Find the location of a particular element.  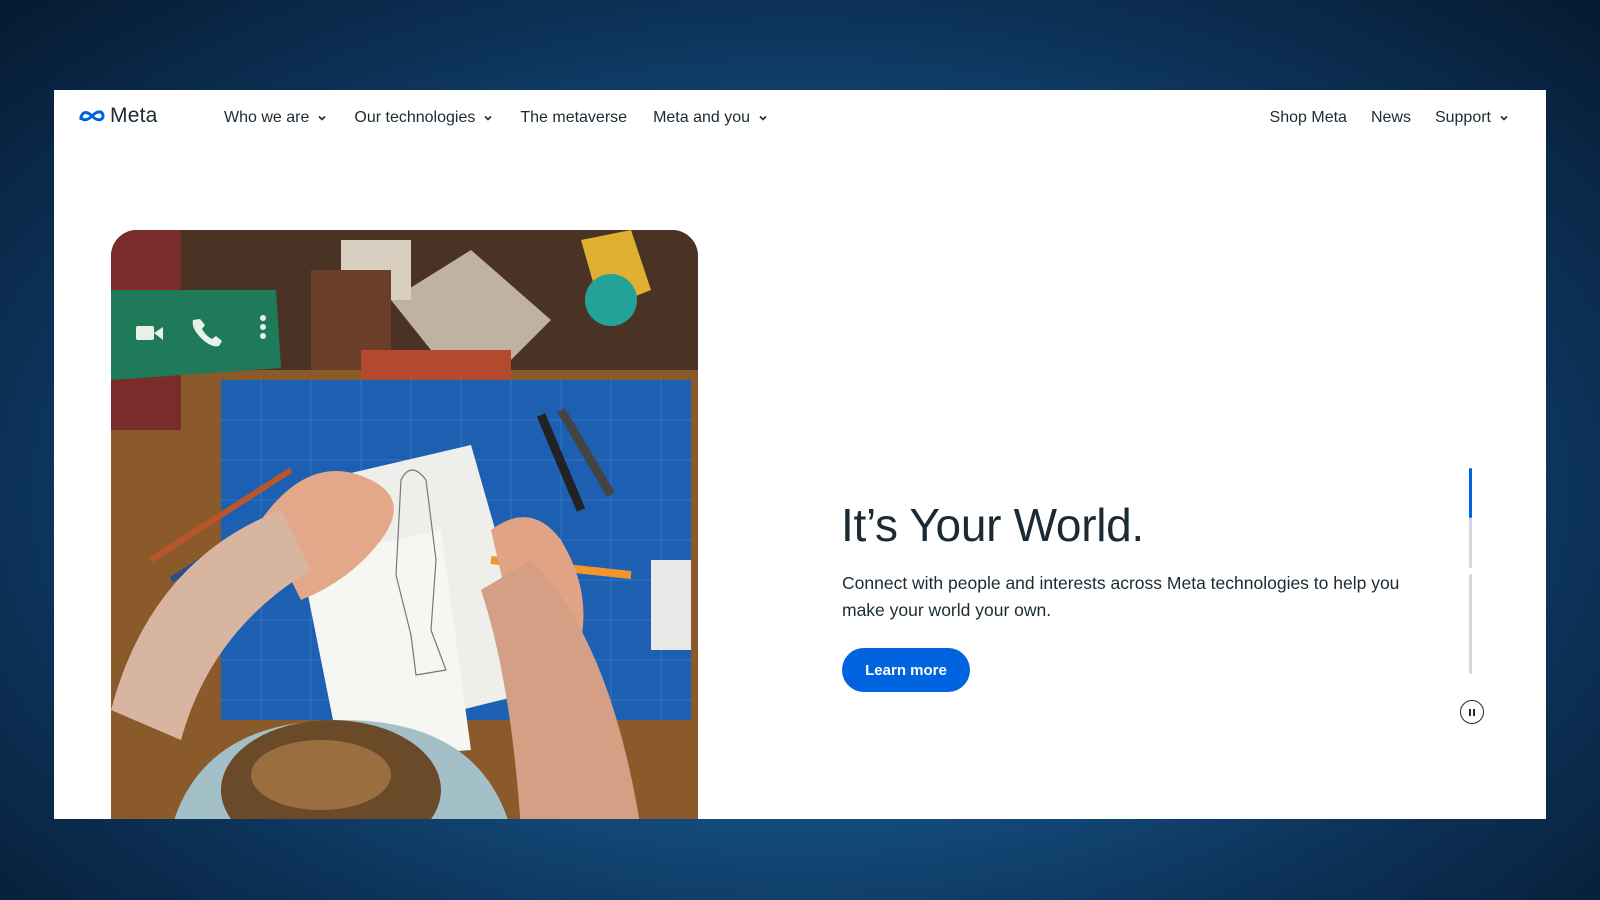

pause-icon is located at coordinates (1472, 712).